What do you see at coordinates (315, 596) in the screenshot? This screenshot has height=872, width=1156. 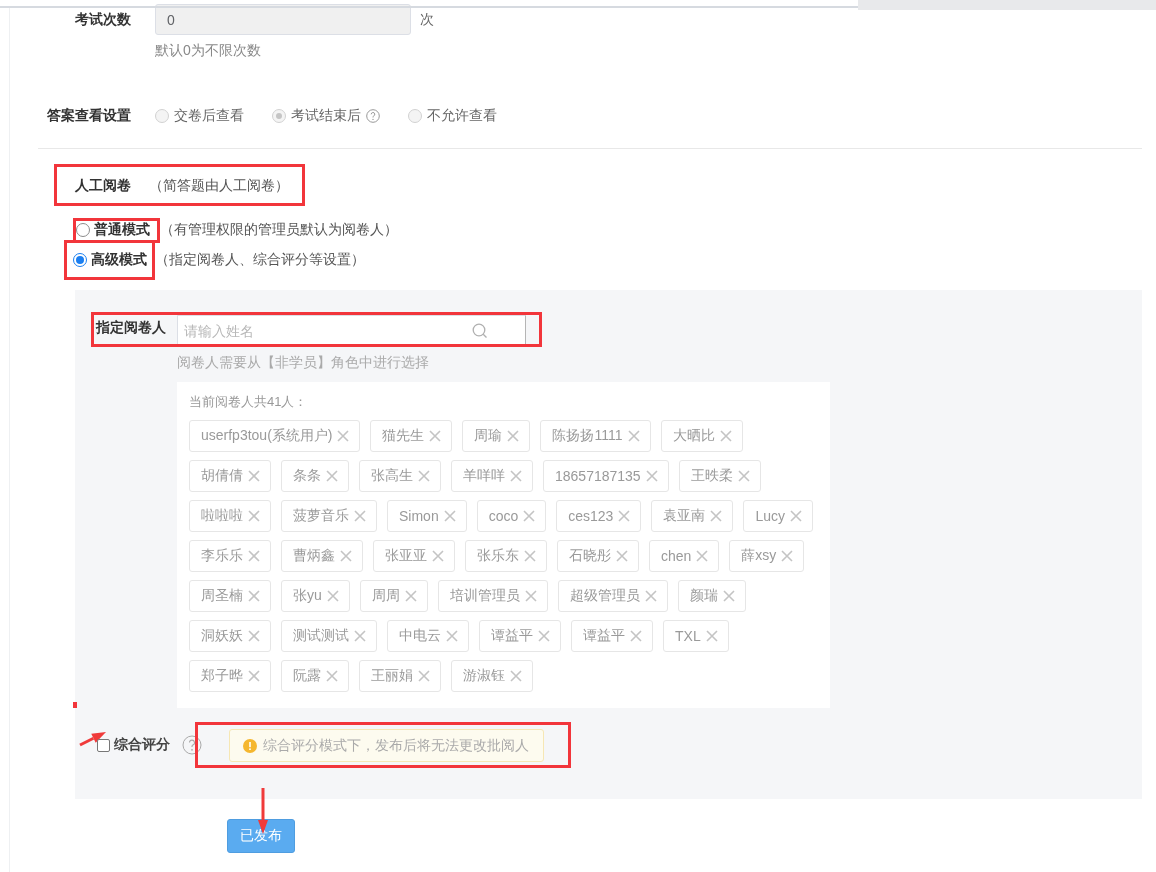 I see `reviewer-tag: 张yu` at bounding box center [315, 596].